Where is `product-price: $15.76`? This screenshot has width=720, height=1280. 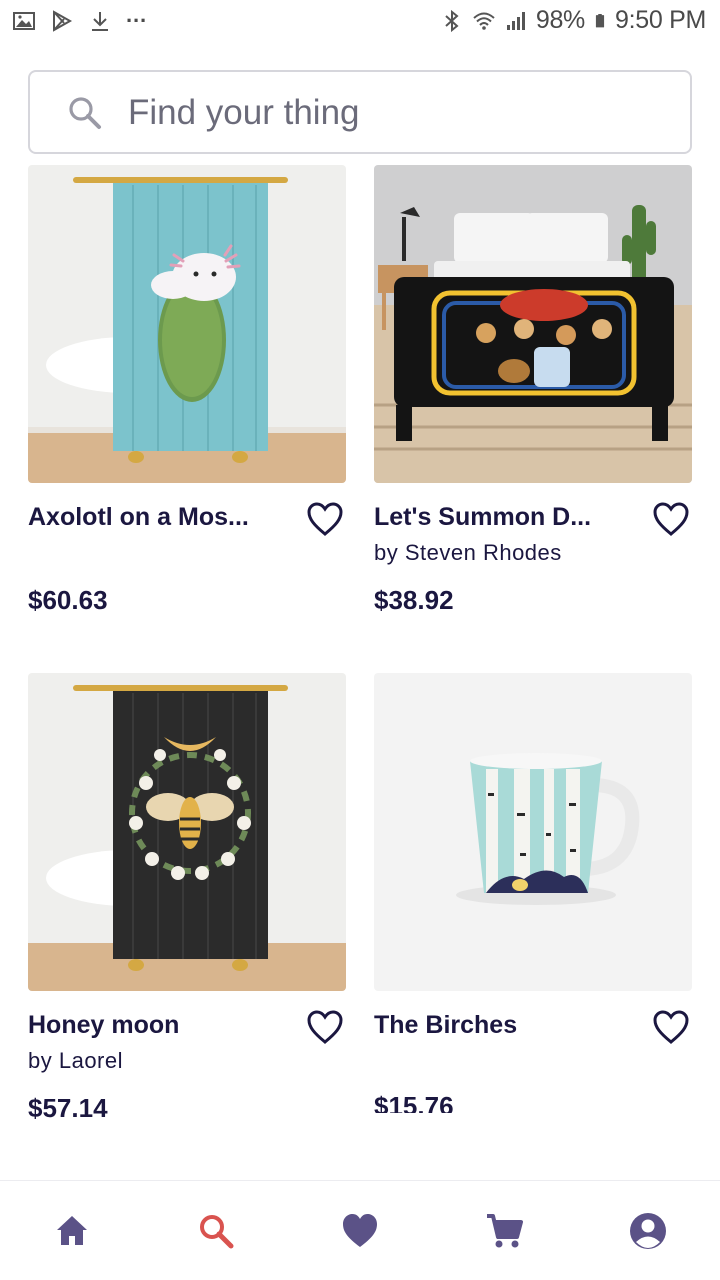 product-price: $15.76 is located at coordinates (414, 1102).